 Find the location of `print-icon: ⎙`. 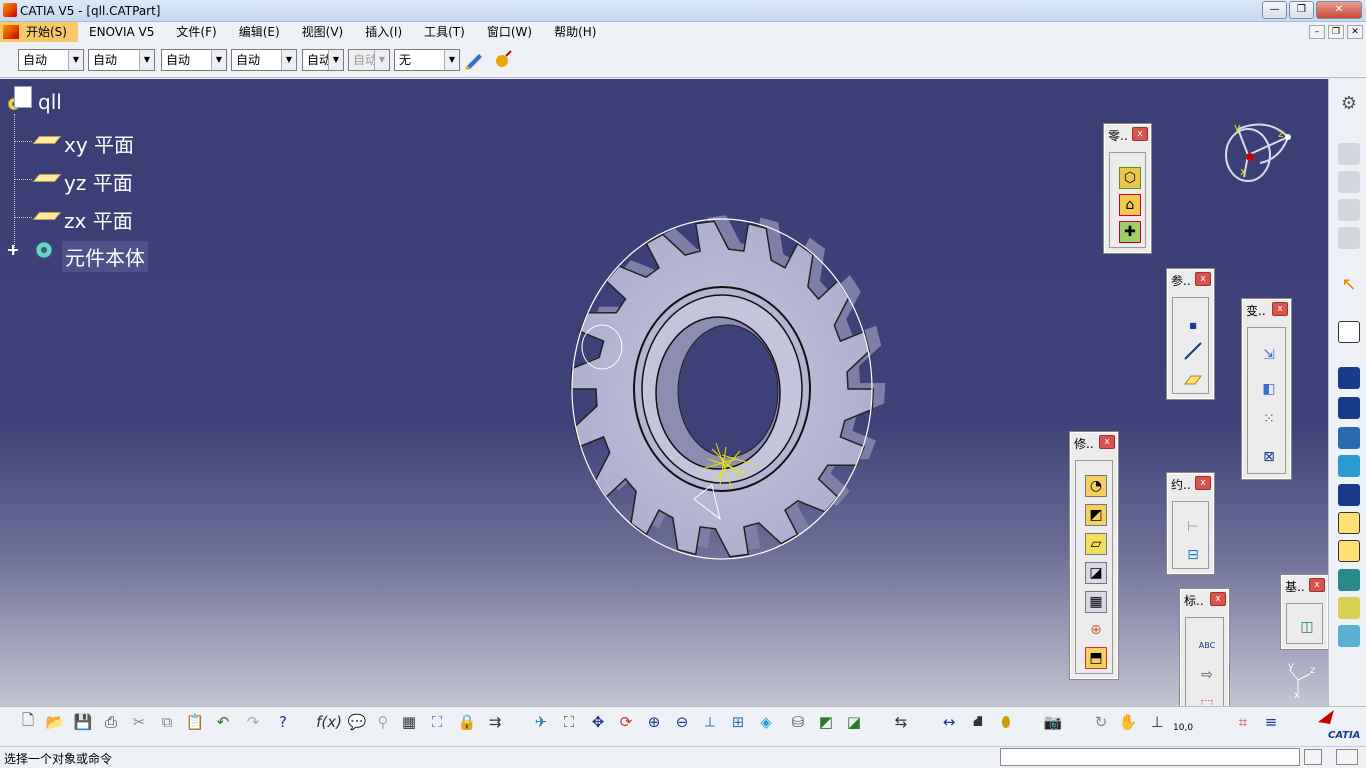

print-icon: ⎙ is located at coordinates (111, 722).